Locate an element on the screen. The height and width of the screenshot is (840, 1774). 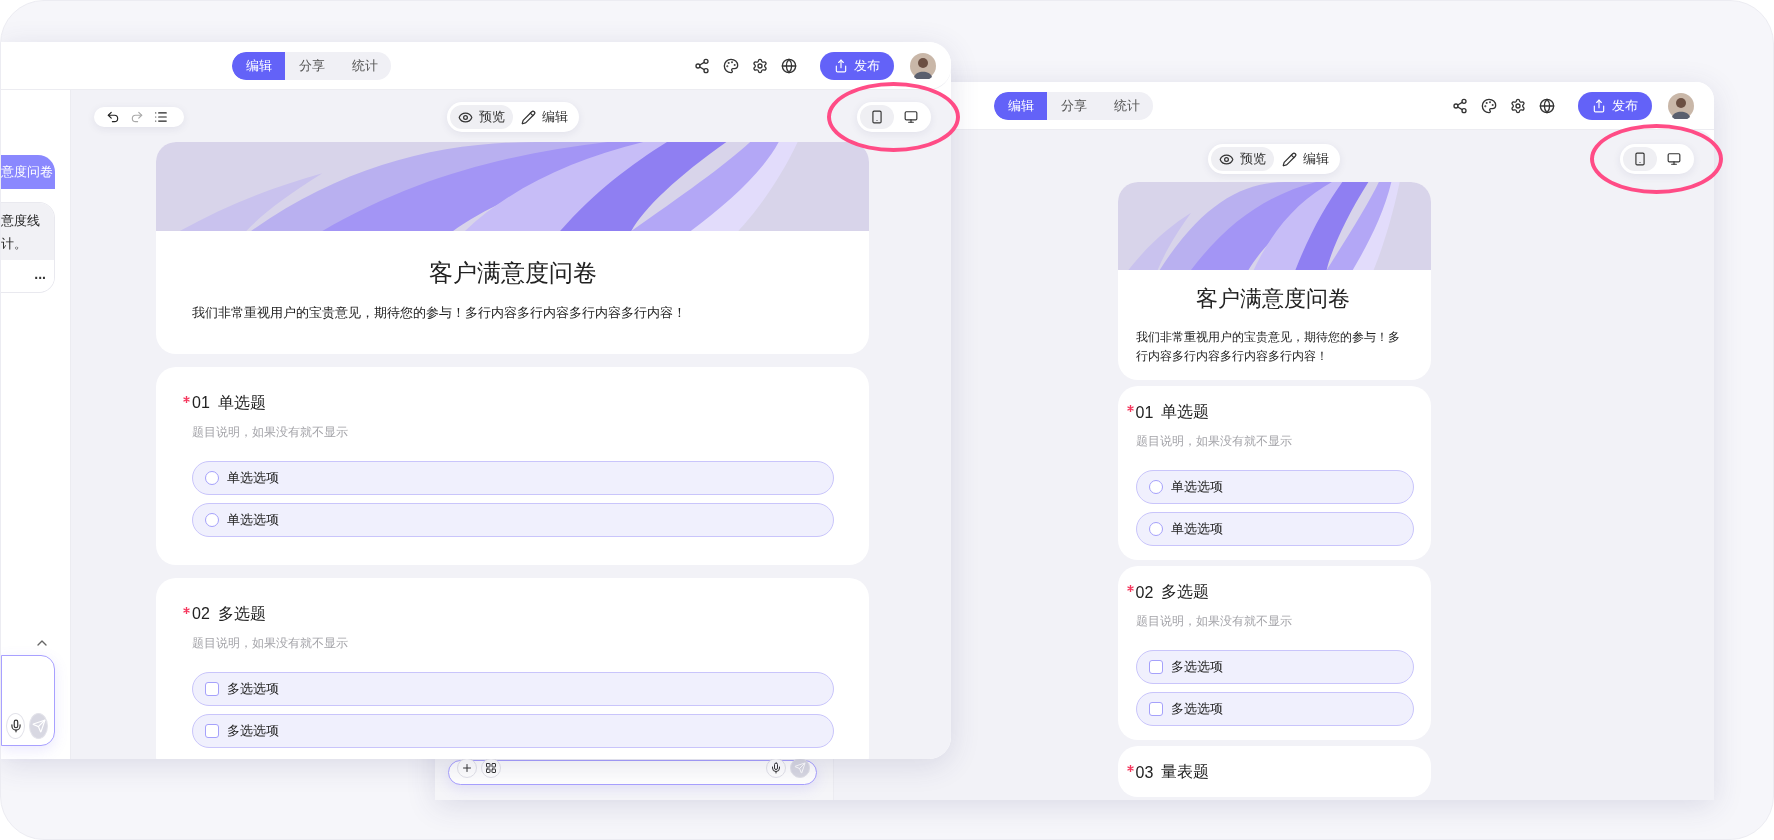
question-title: 量表题 is located at coordinates (1185, 772).